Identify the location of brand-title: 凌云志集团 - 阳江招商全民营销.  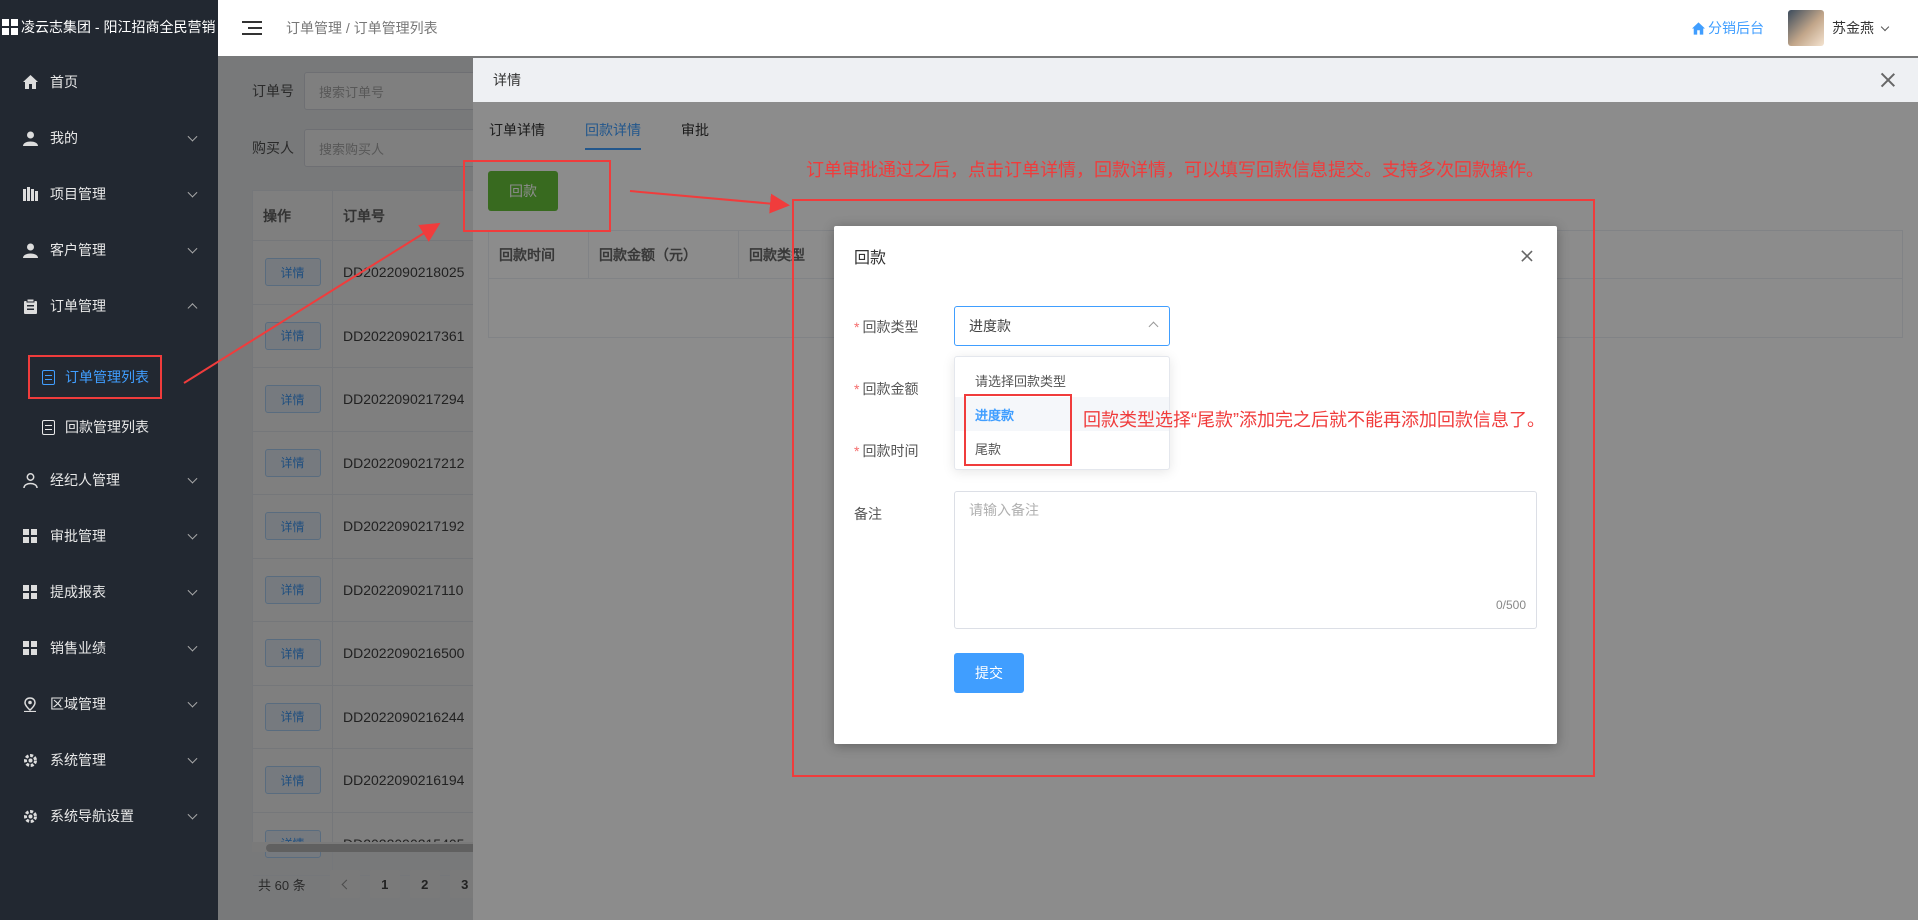
(118, 27).